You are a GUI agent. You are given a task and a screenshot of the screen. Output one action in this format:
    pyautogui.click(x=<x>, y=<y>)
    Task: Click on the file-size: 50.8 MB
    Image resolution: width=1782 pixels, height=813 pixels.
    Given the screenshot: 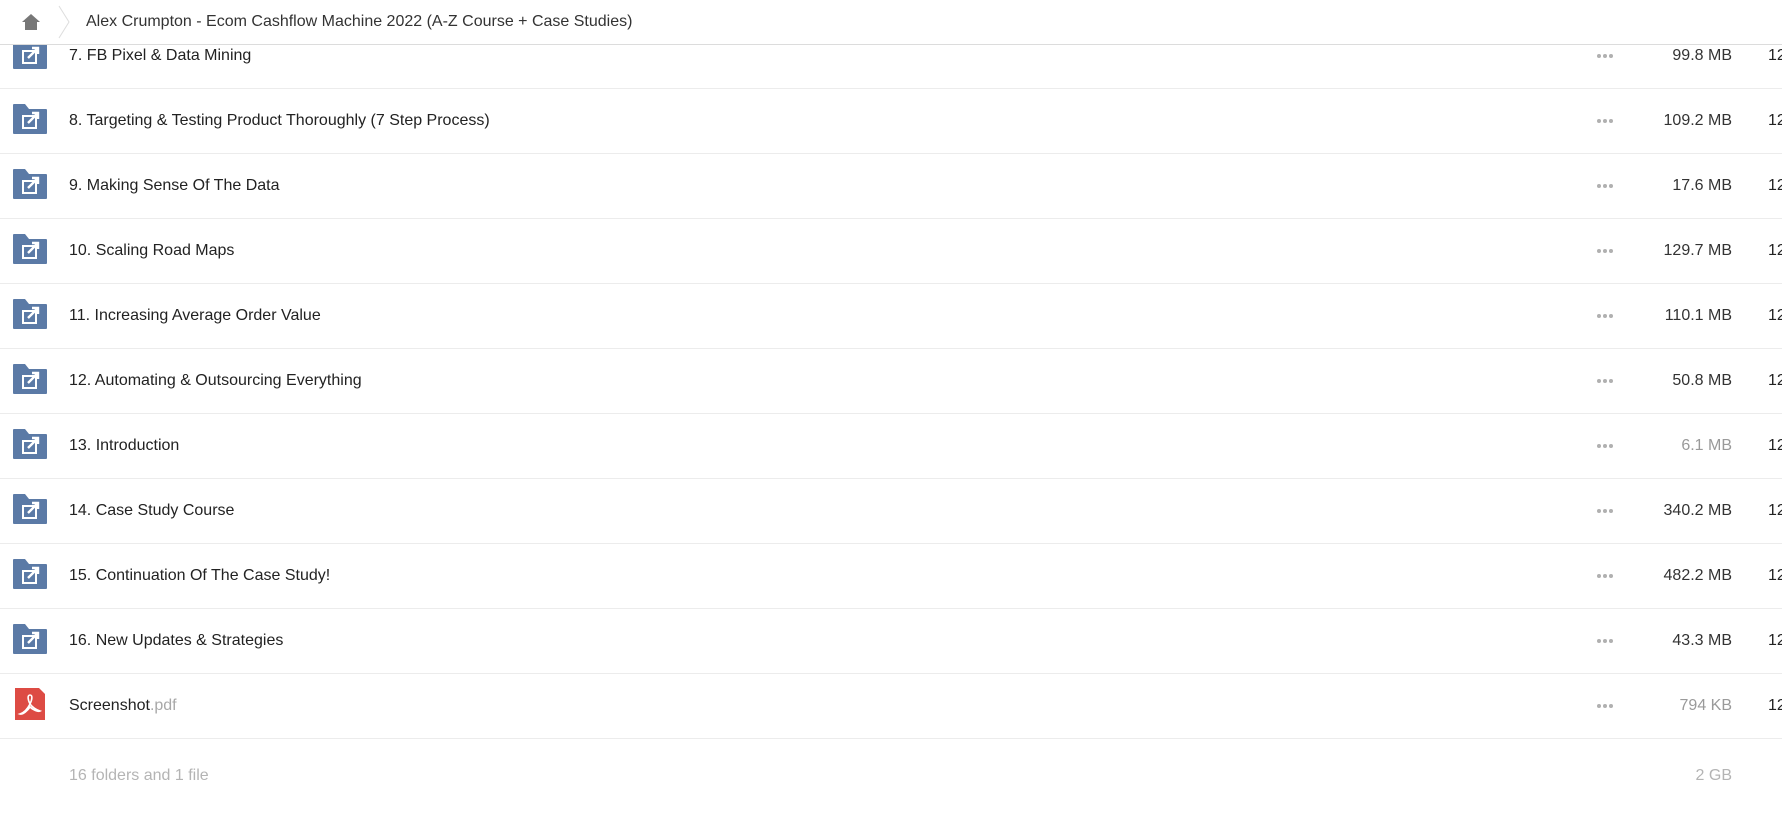 What is the action you would take?
    pyautogui.click(x=1702, y=380)
    